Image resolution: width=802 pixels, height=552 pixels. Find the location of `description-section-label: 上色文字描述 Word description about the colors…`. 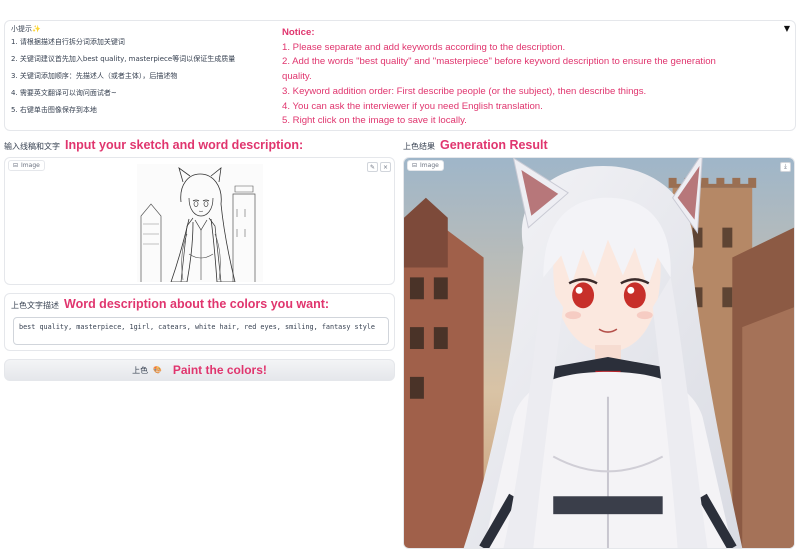

description-section-label: 上色文字描述 Word description about the colors… is located at coordinates (170, 304).